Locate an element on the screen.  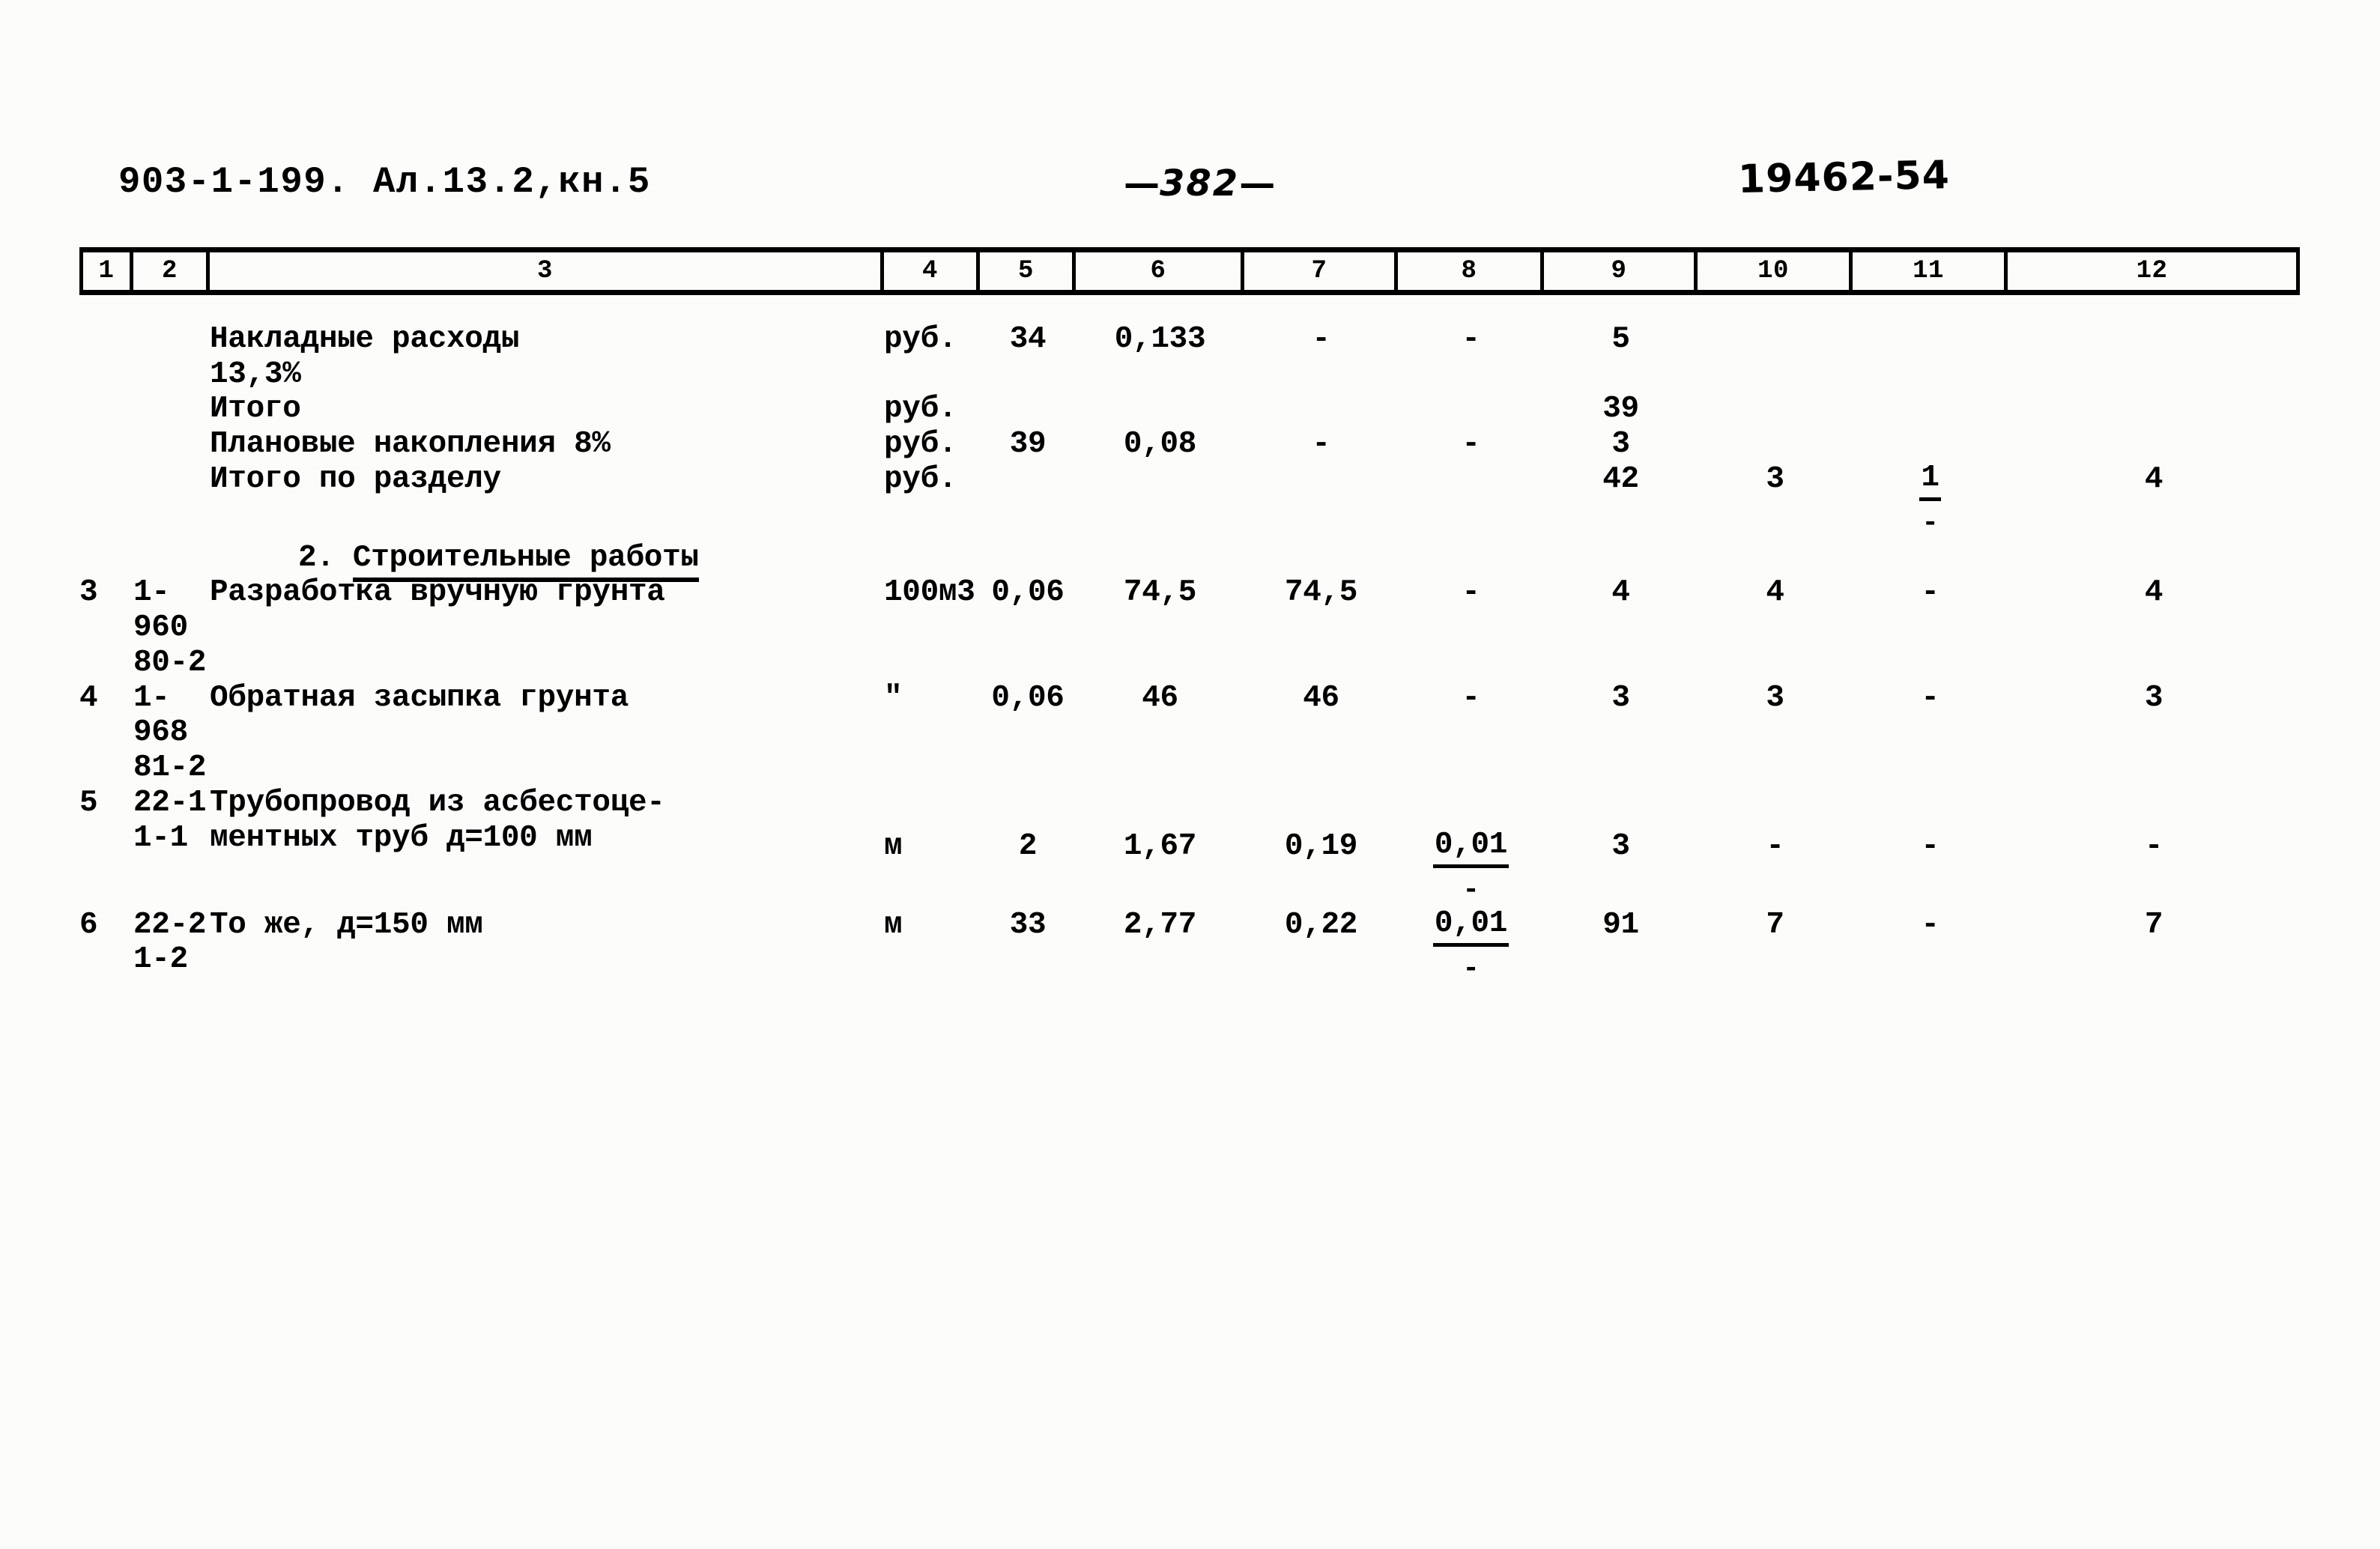
row-value-5: 2 is located at coordinates (1028, 846).